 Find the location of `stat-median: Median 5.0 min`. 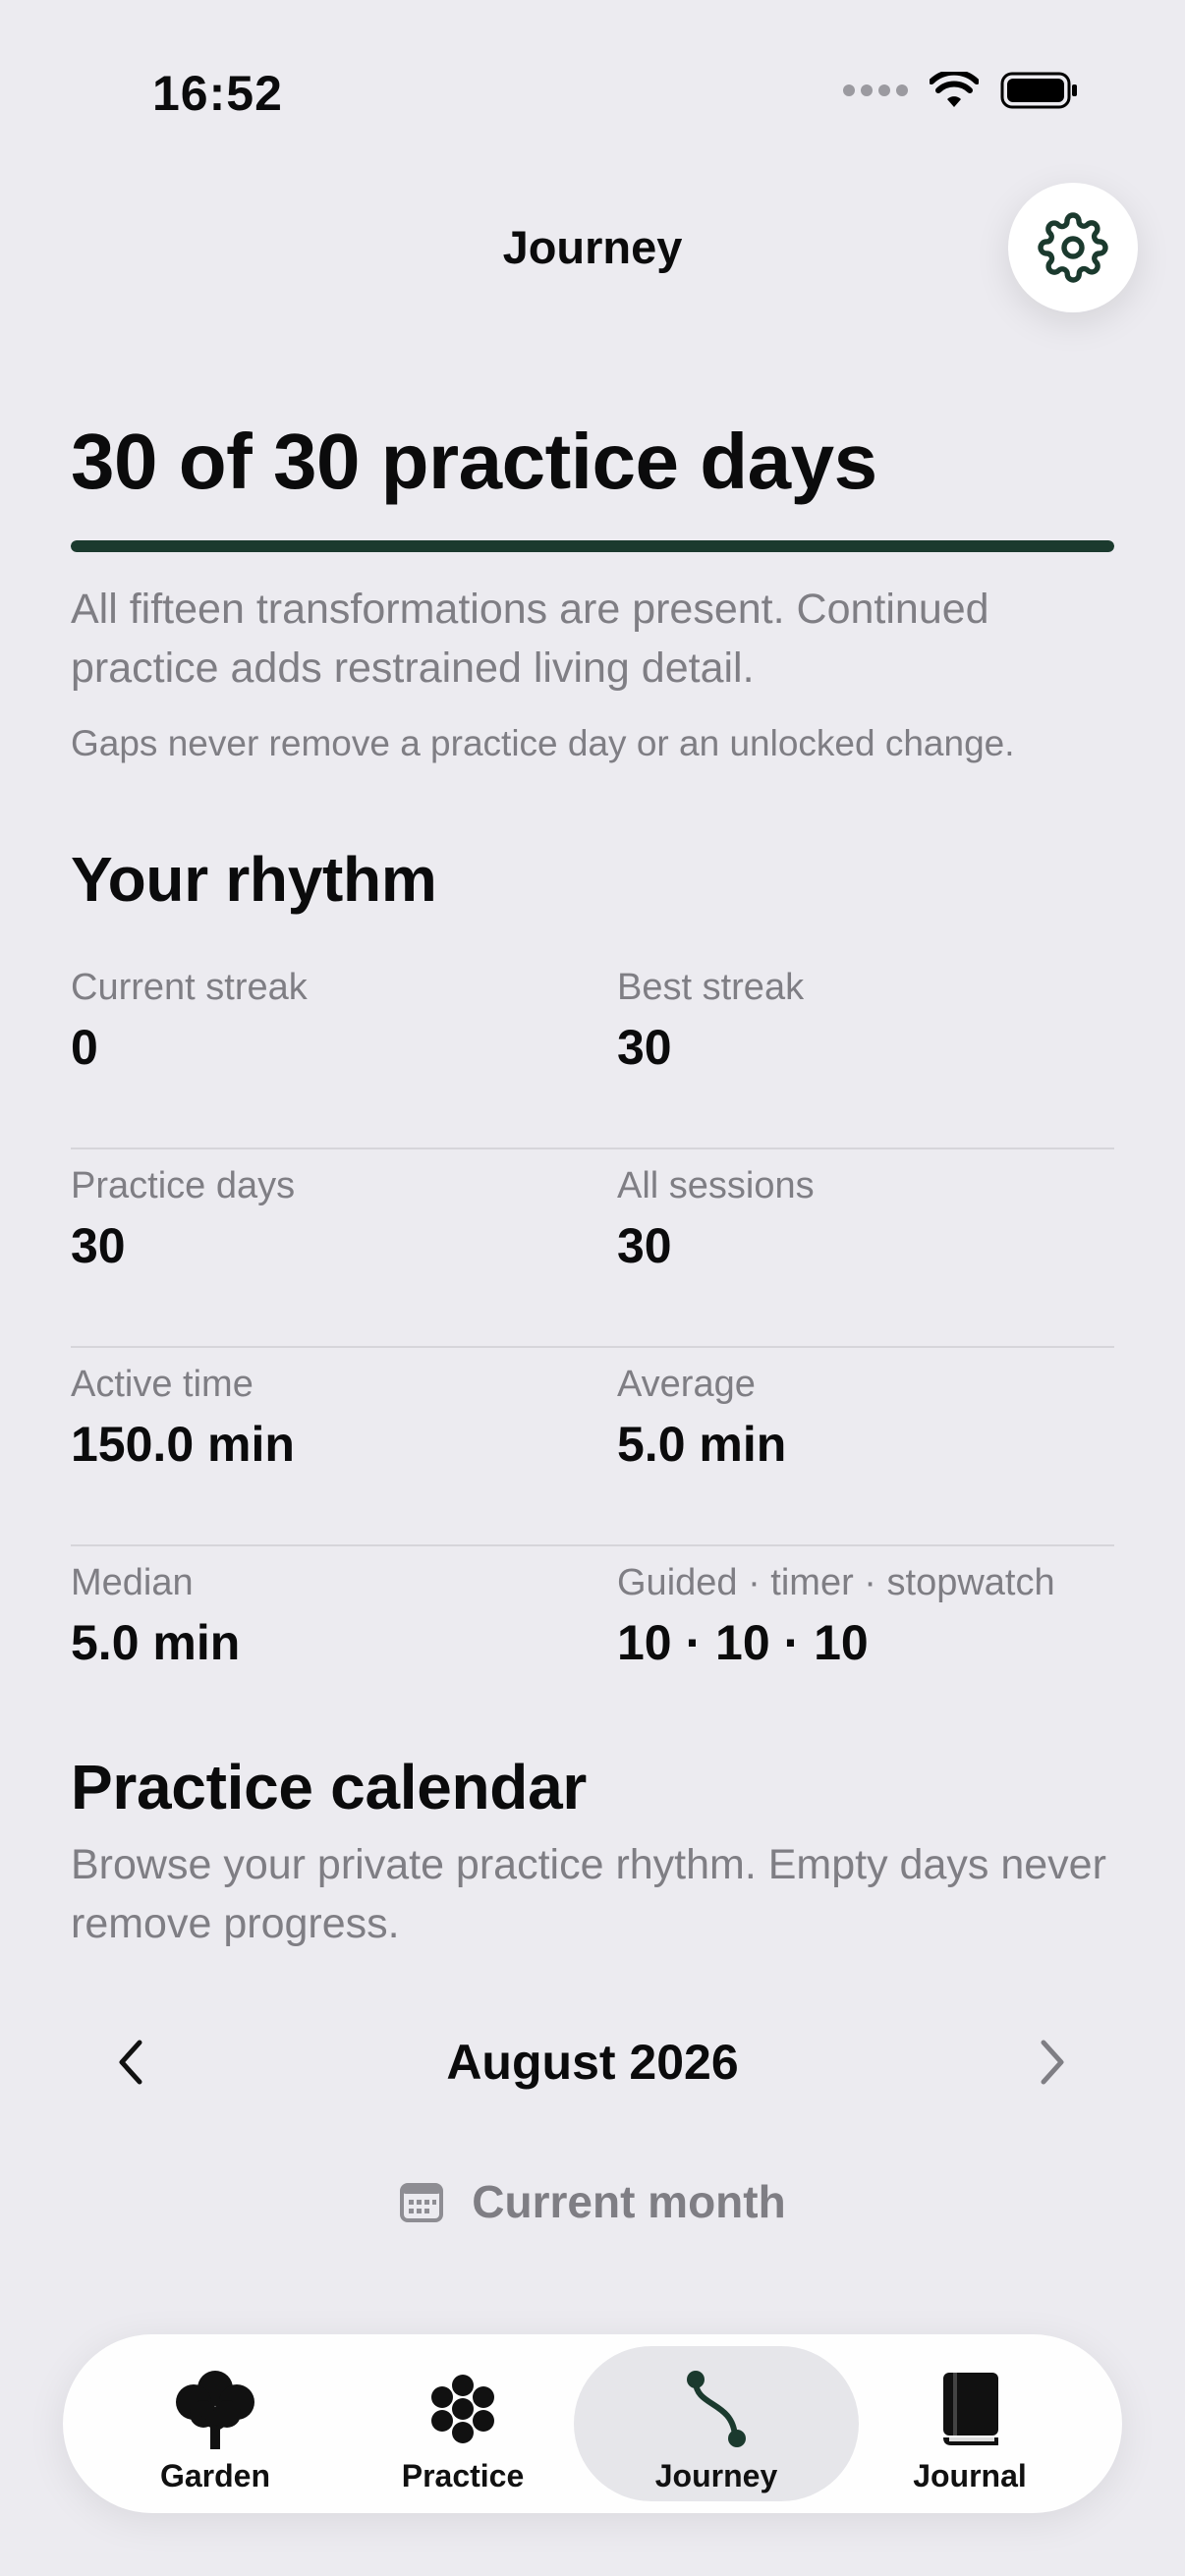

stat-median: Median 5.0 min is located at coordinates (155, 1616).